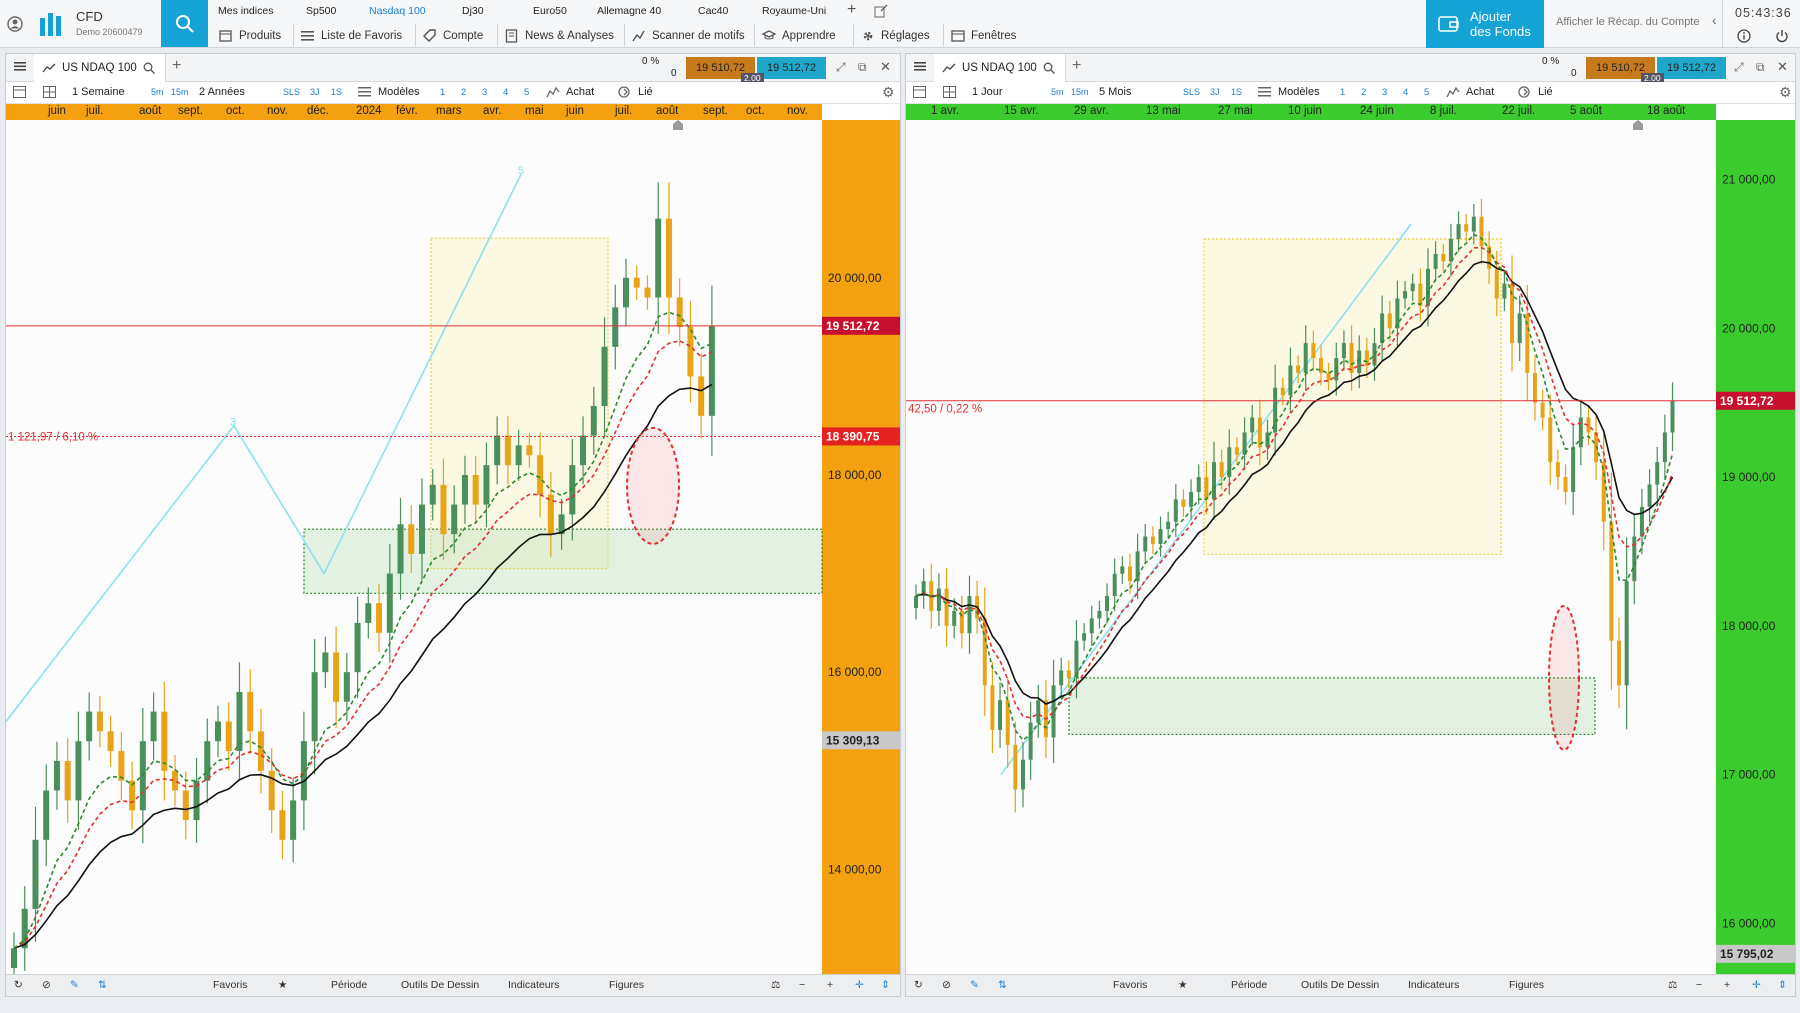 The width and height of the screenshot is (1800, 1013). Describe the element at coordinates (550, 11) in the screenshot. I see `index-euro50: Euro50` at that location.